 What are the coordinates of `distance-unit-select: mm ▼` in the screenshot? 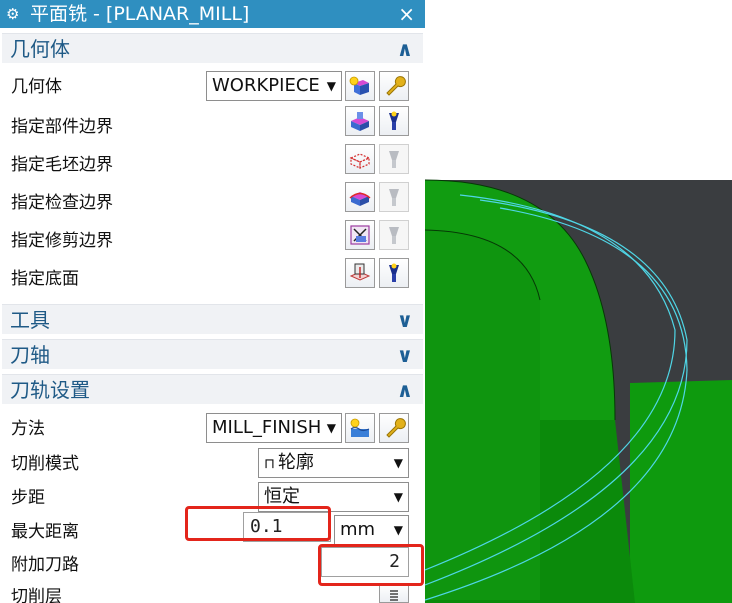 It's located at (371, 530).